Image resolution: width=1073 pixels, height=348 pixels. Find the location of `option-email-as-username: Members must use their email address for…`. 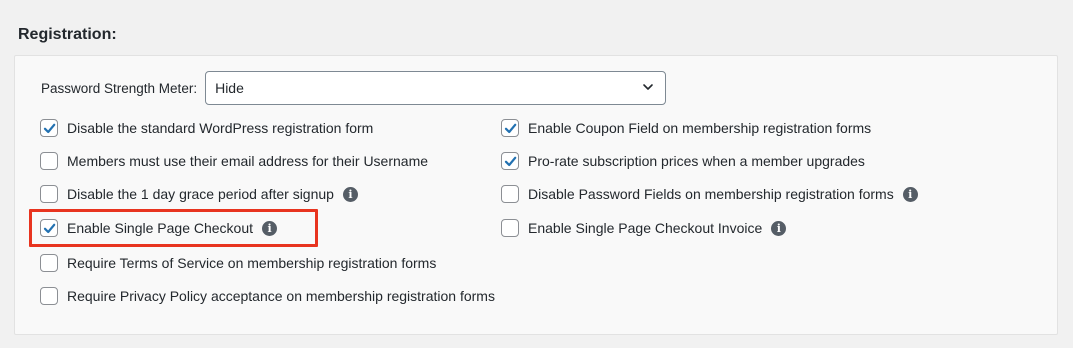

option-email-as-username: Members must use their email address for… is located at coordinates (234, 161).